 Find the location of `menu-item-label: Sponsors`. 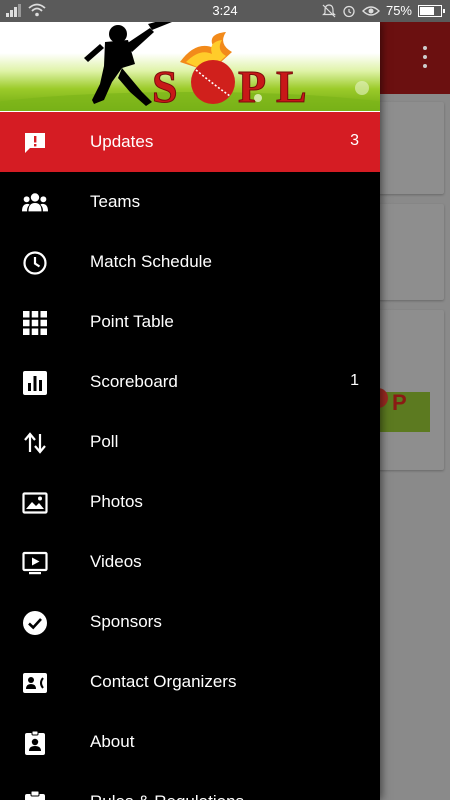

menu-item-label: Sponsors is located at coordinates (126, 621).